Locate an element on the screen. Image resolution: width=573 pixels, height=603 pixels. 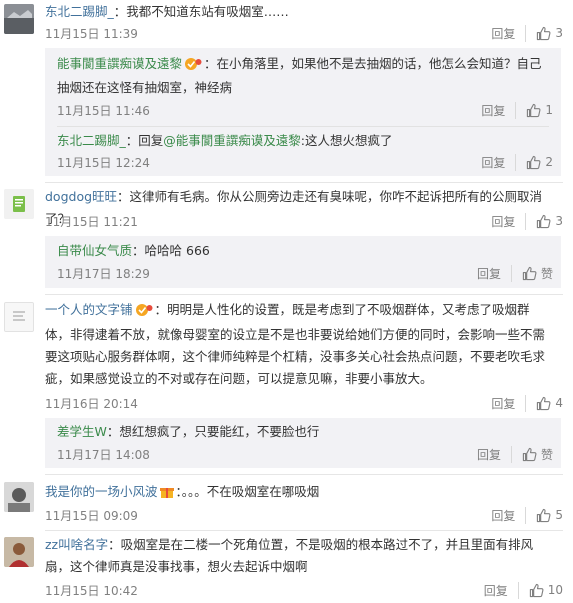
commenter-name: 我是你的一场小风波 is located at coordinates (101, 491).